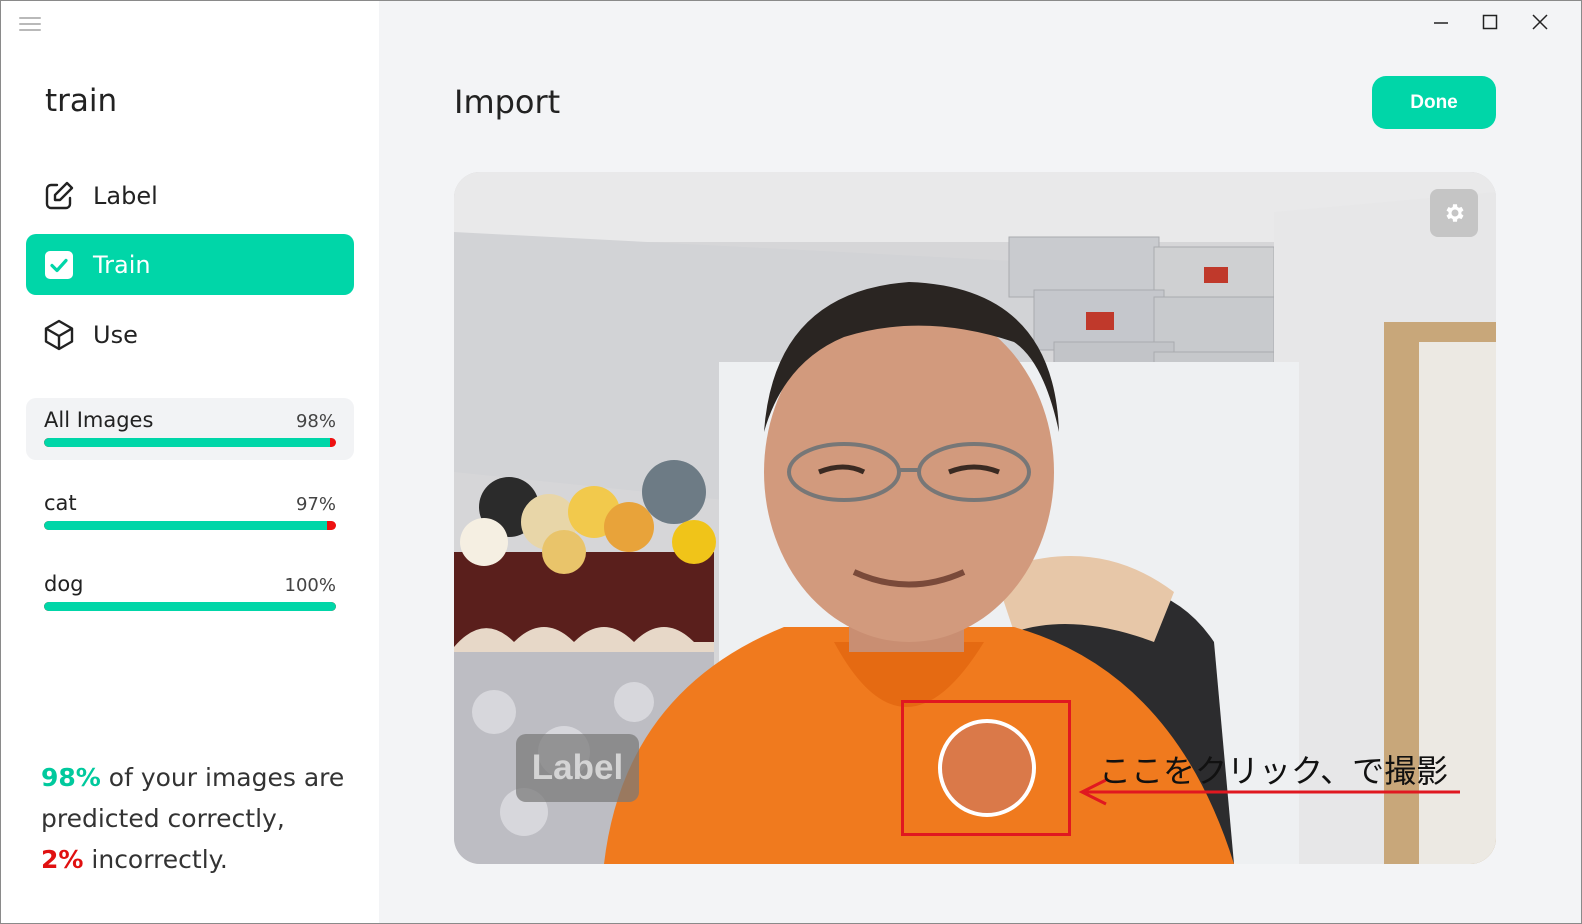  Describe the element at coordinates (64, 584) in the screenshot. I see `stat-name: dog` at that location.